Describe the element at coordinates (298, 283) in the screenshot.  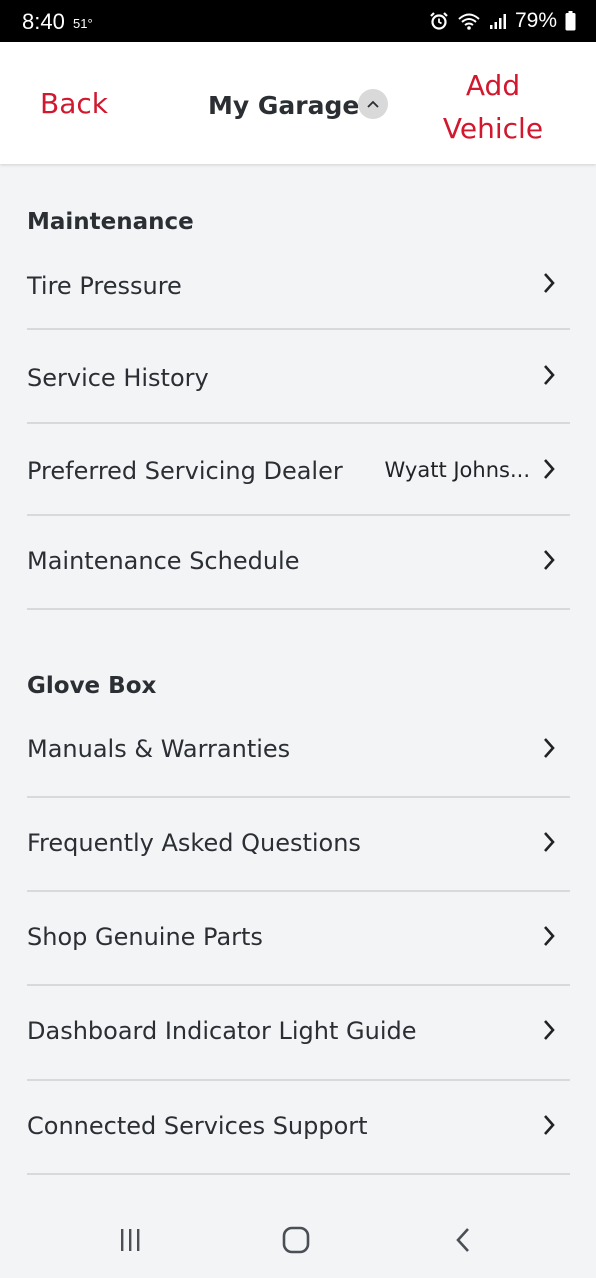
I see `list-item-tire-pressure: Tire Pressure` at that location.